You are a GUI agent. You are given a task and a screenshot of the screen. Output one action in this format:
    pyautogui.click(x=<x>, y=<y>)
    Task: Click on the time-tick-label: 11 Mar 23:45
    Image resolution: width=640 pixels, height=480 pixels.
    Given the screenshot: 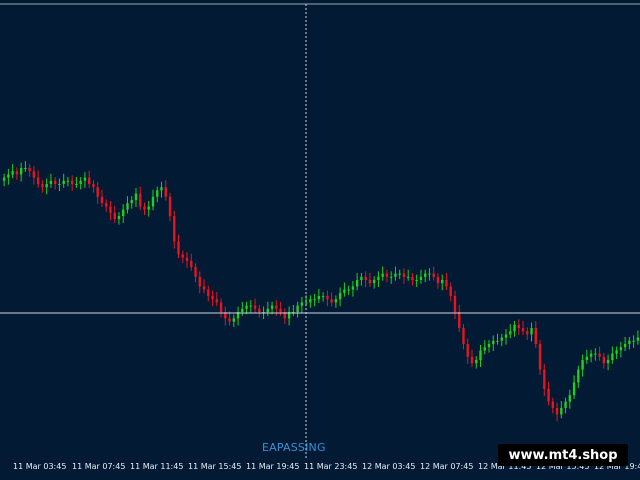 What is the action you would take?
    pyautogui.click(x=331, y=466)
    